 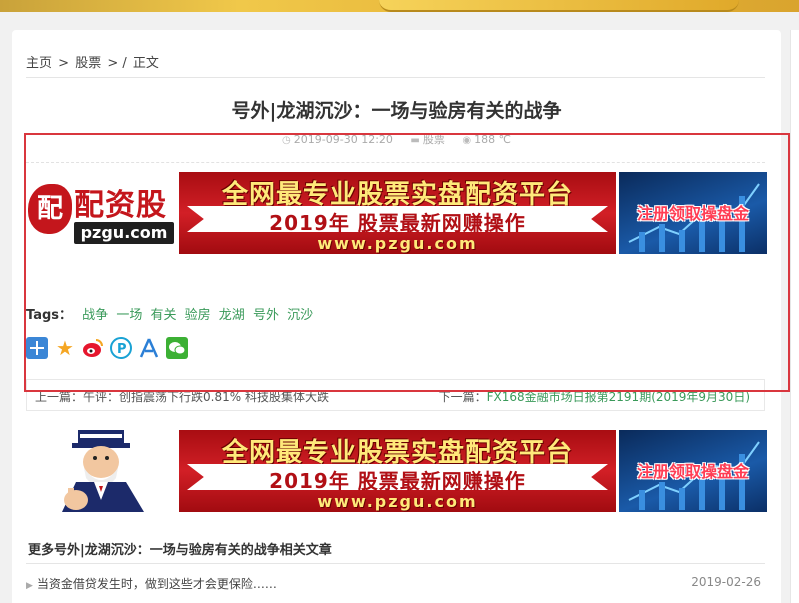 What do you see at coordinates (559, 6) in the screenshot?
I see `header-decoration` at bounding box center [559, 6].